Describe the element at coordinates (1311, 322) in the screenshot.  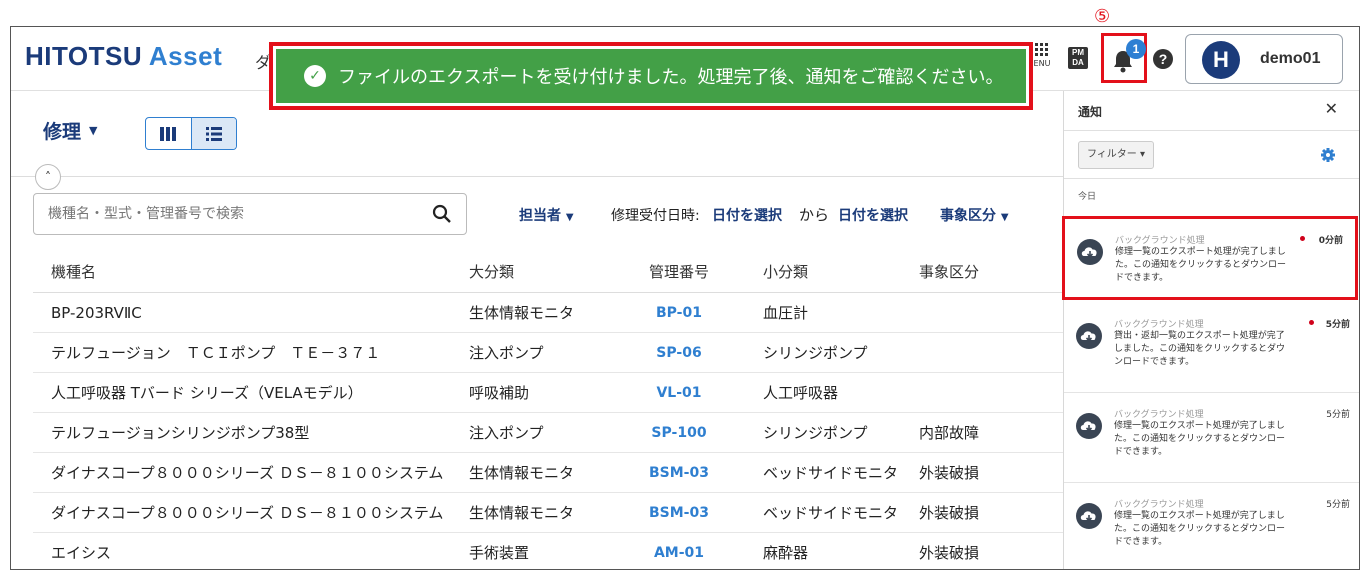
I see `unread-dot` at that location.